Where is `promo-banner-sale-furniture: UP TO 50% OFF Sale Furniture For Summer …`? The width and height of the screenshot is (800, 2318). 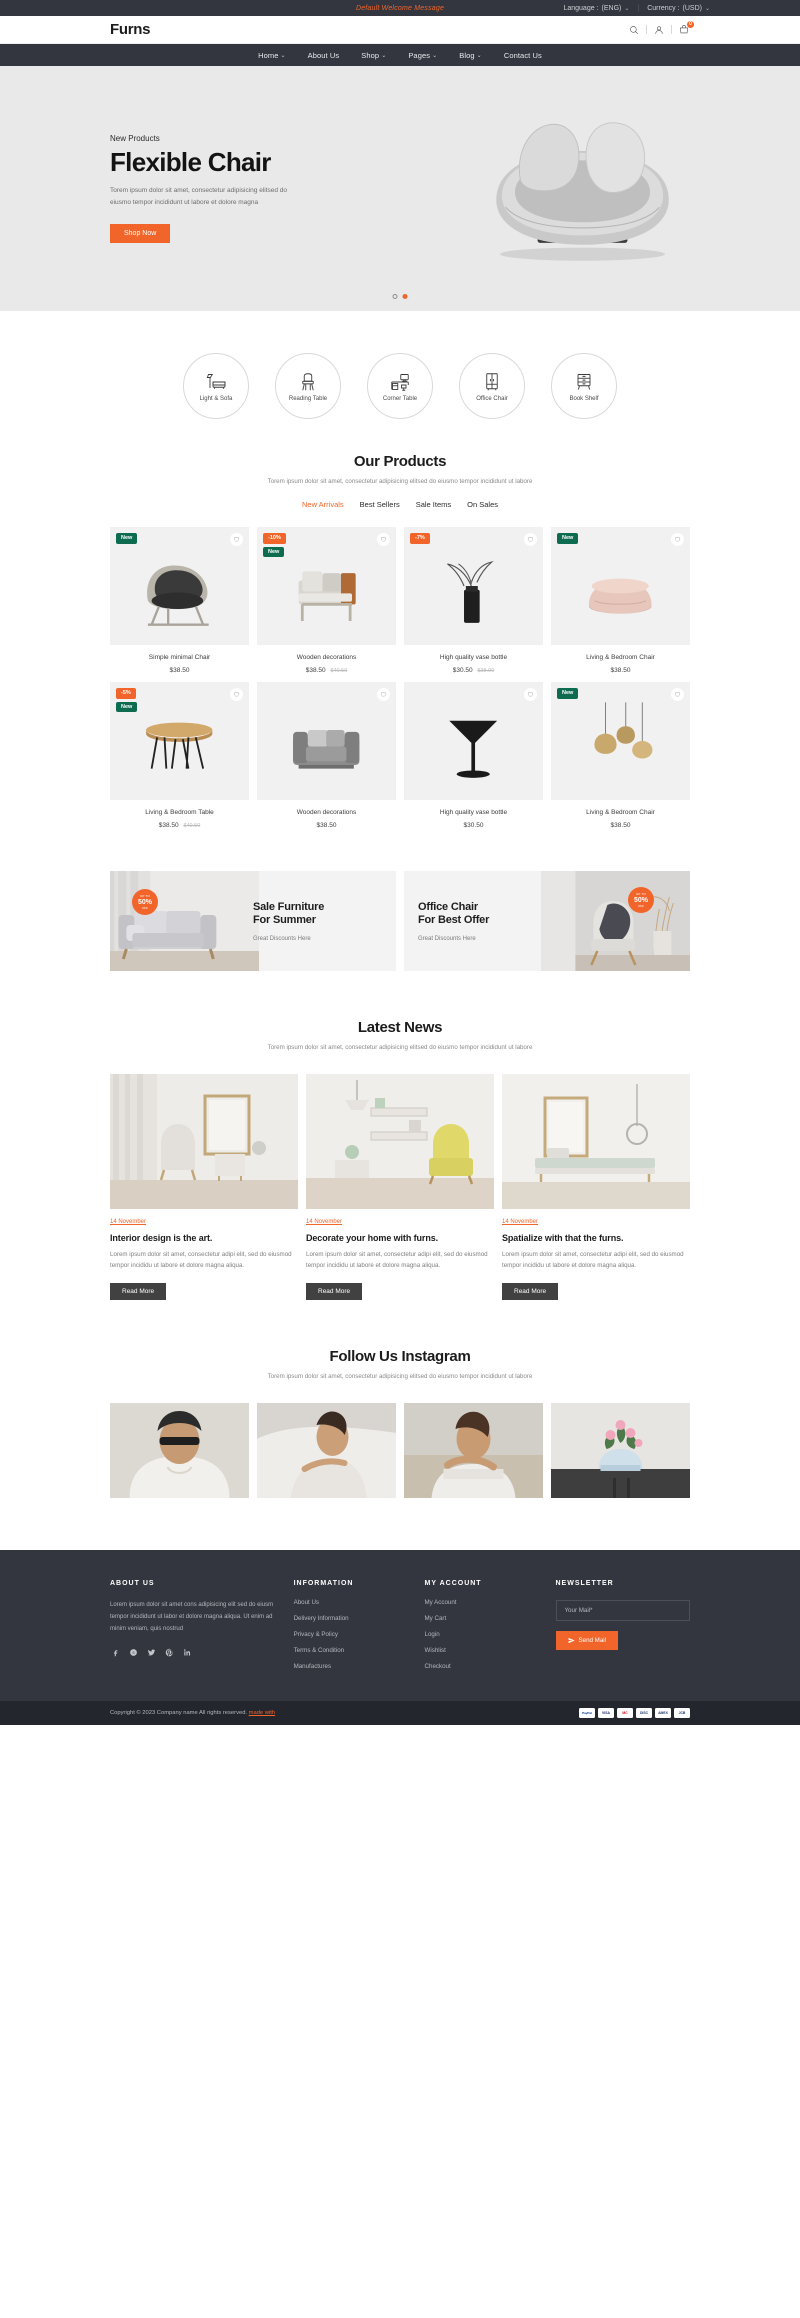
promo-banner-sale-furniture: UP TO 50% OFF Sale Furniture For Summer … is located at coordinates (253, 921).